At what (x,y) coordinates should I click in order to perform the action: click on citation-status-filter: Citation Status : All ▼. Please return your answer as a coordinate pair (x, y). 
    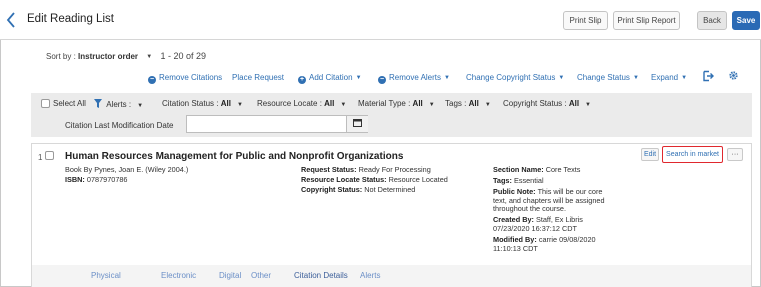
    Looking at the image, I should click on (202, 103).